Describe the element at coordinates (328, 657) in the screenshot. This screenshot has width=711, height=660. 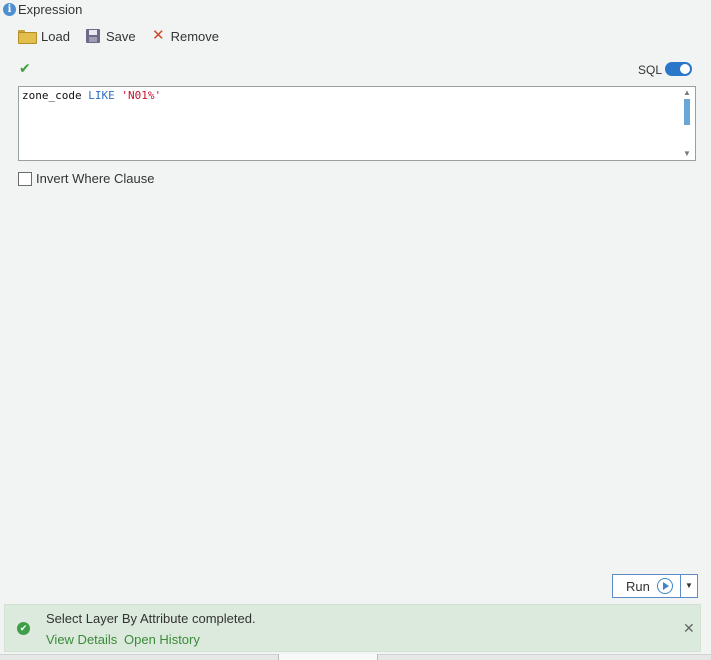
I see `active-tab` at that location.